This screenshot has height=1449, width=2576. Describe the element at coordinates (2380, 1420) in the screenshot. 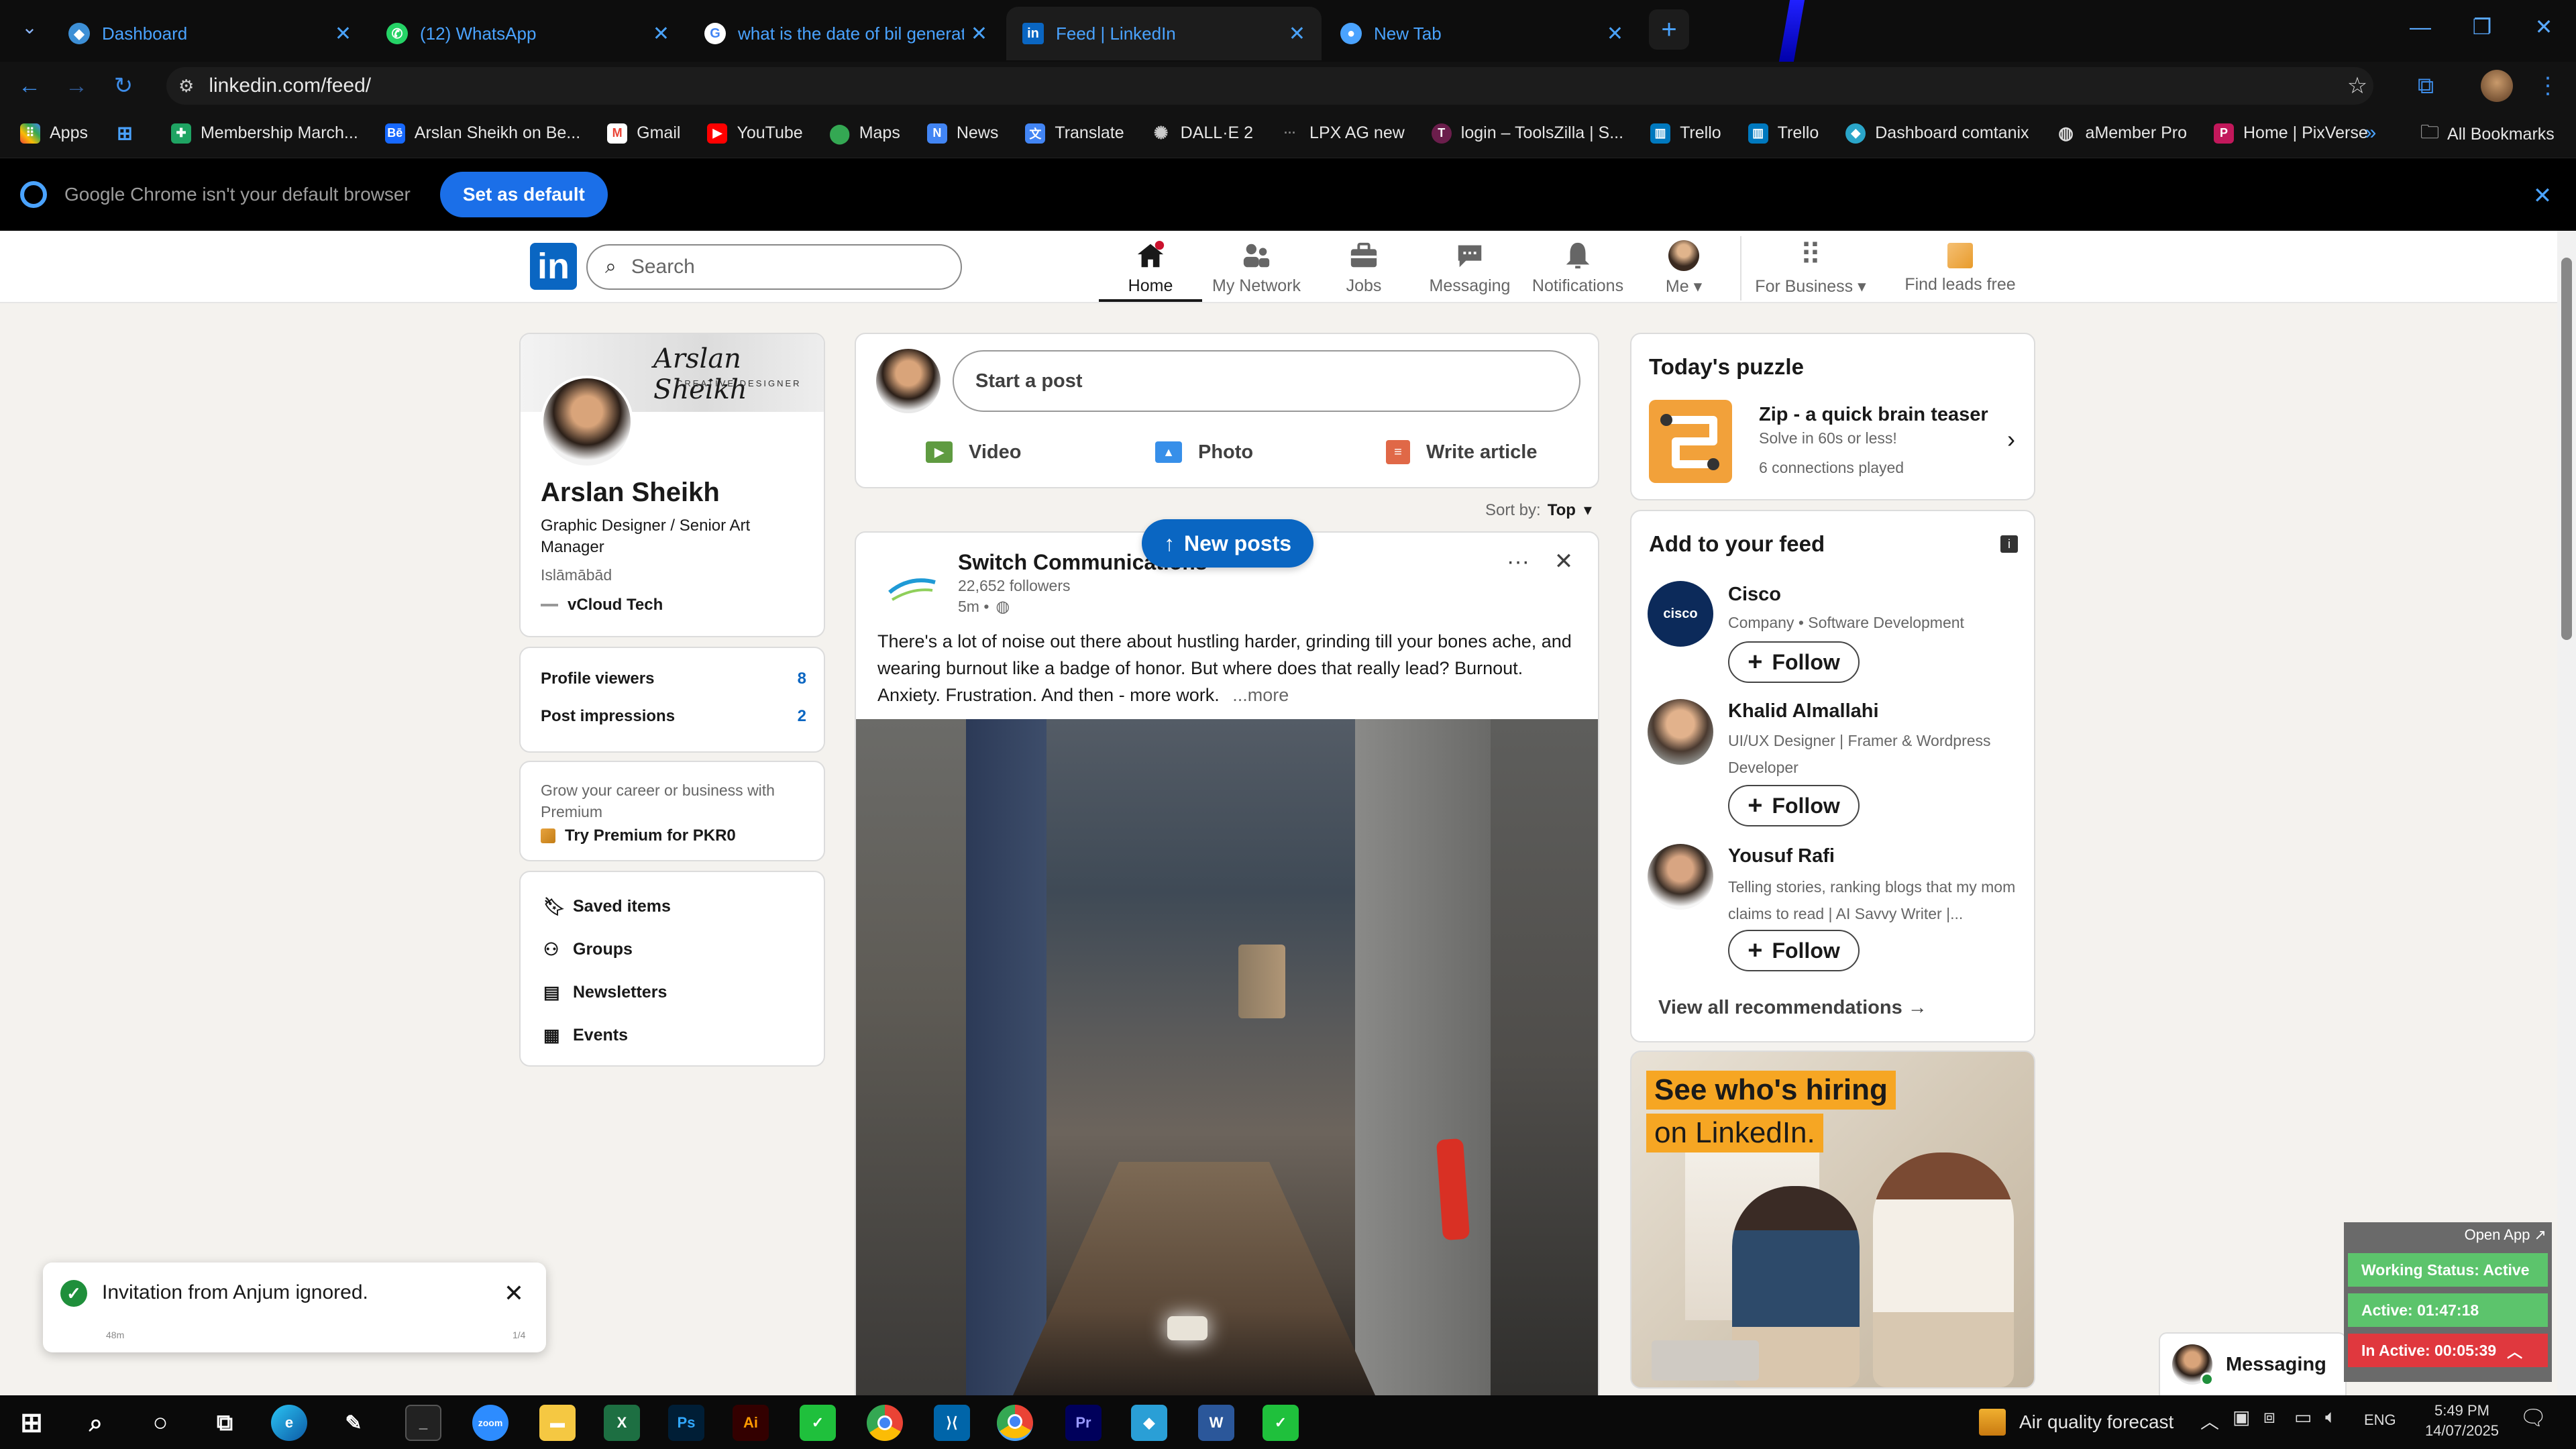

I see `language-indicator: ENG` at that location.